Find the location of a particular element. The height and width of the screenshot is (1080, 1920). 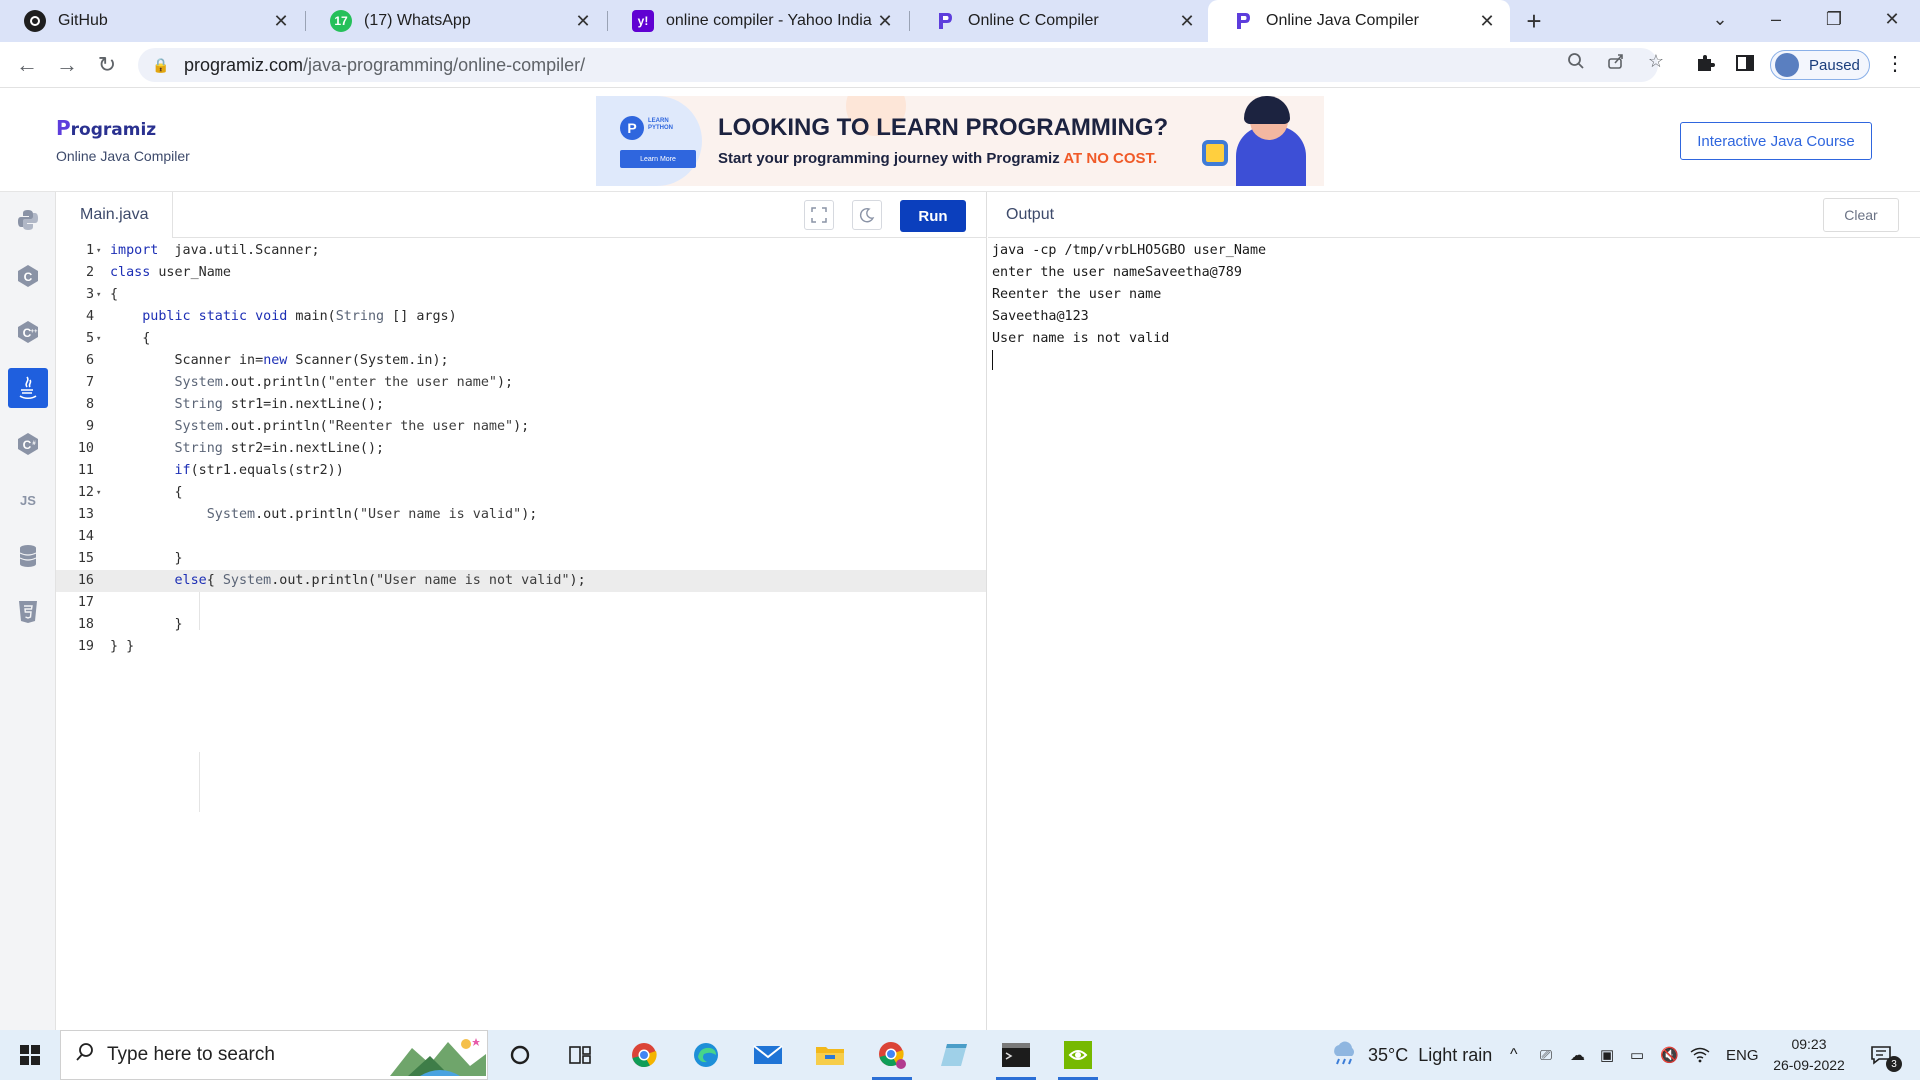

extensions-puzzle-icon is located at coordinates (1705, 63).